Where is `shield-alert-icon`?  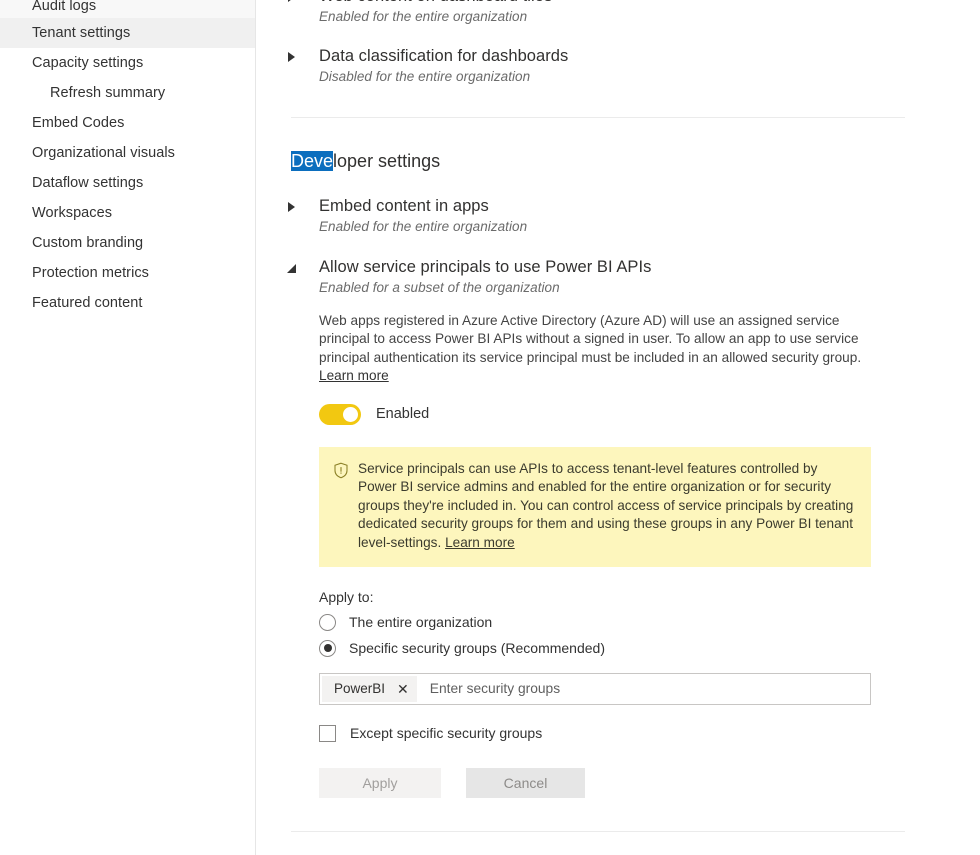 shield-alert-icon is located at coordinates (341, 473).